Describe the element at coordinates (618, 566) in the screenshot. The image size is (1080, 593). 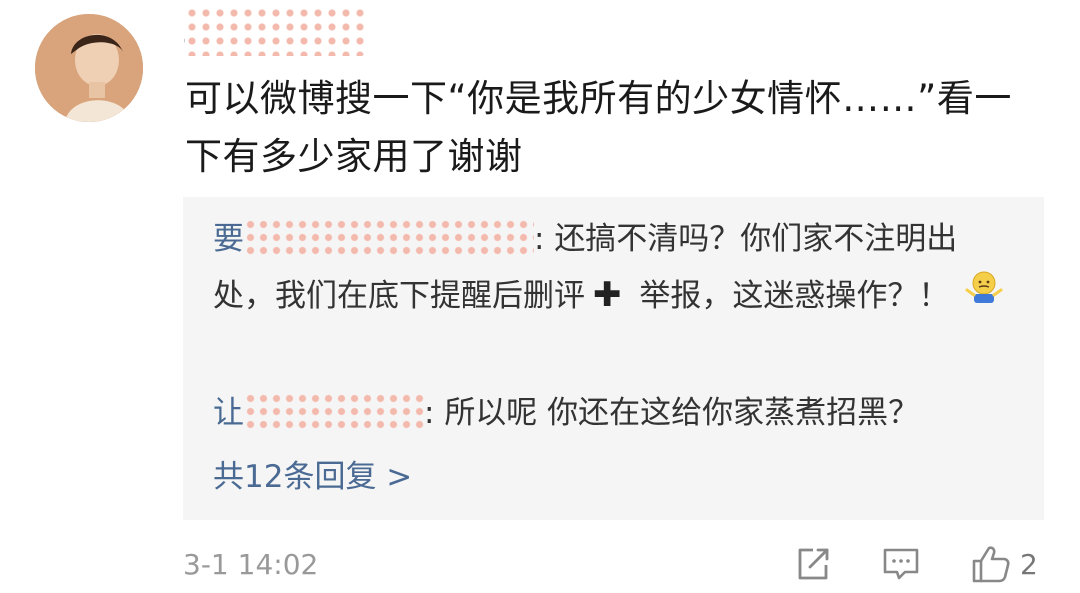
I see `comment-footer: 3-1 14:02 2` at that location.